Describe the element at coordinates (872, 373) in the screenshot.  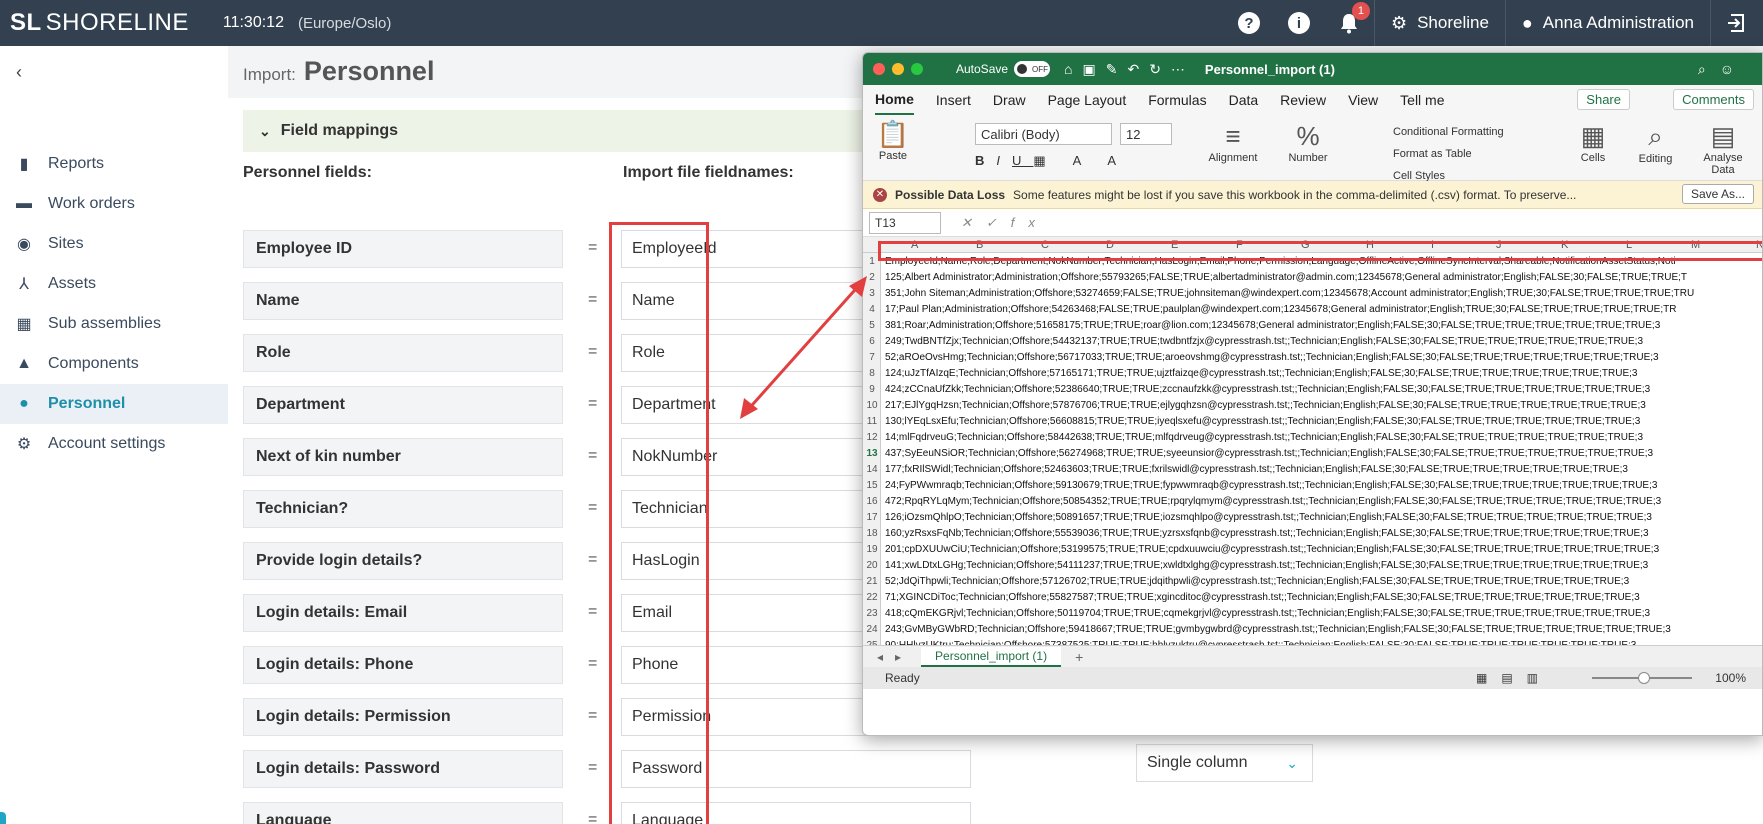
I see `row-number: 8` at that location.